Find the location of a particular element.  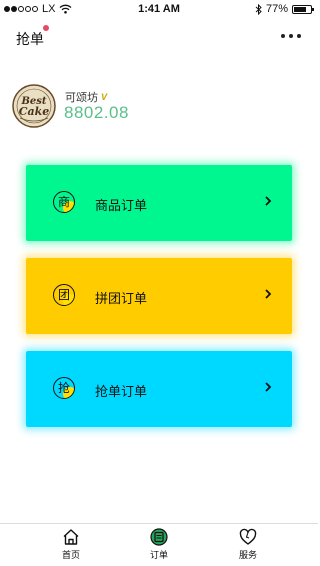

tab-label: 首页 is located at coordinates (70, 555).